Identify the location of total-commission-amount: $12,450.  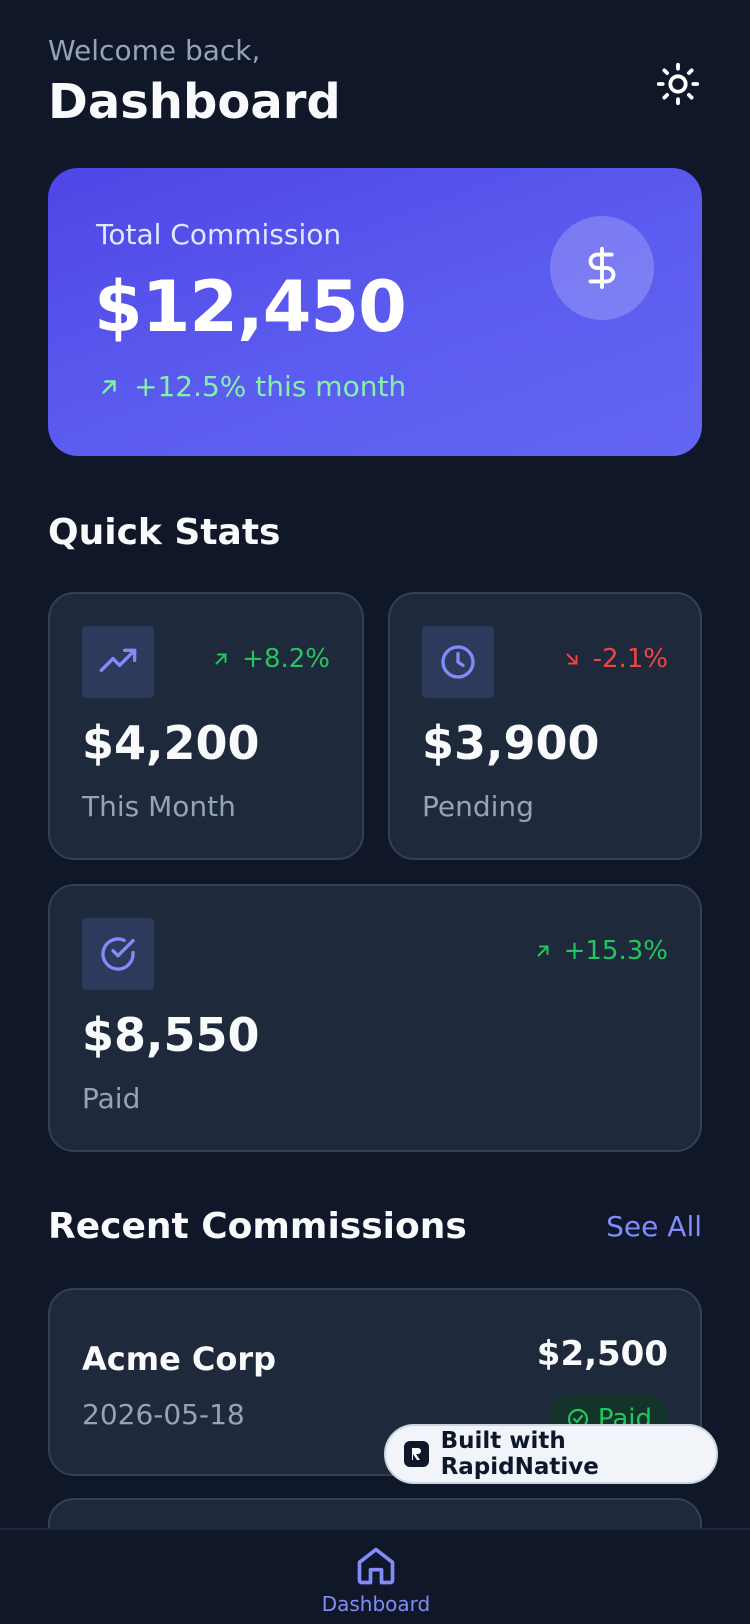
(250, 307).